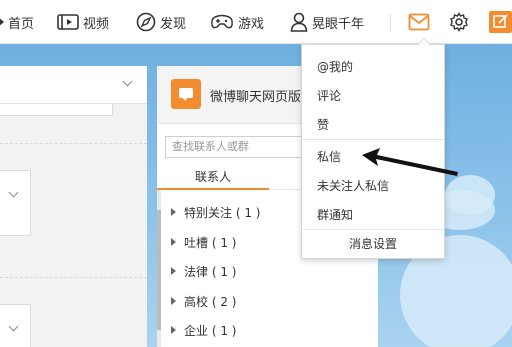 This screenshot has height=347, width=512. What do you see at coordinates (323, 124) in the screenshot?
I see `menu-item-likes: 赞` at bounding box center [323, 124].